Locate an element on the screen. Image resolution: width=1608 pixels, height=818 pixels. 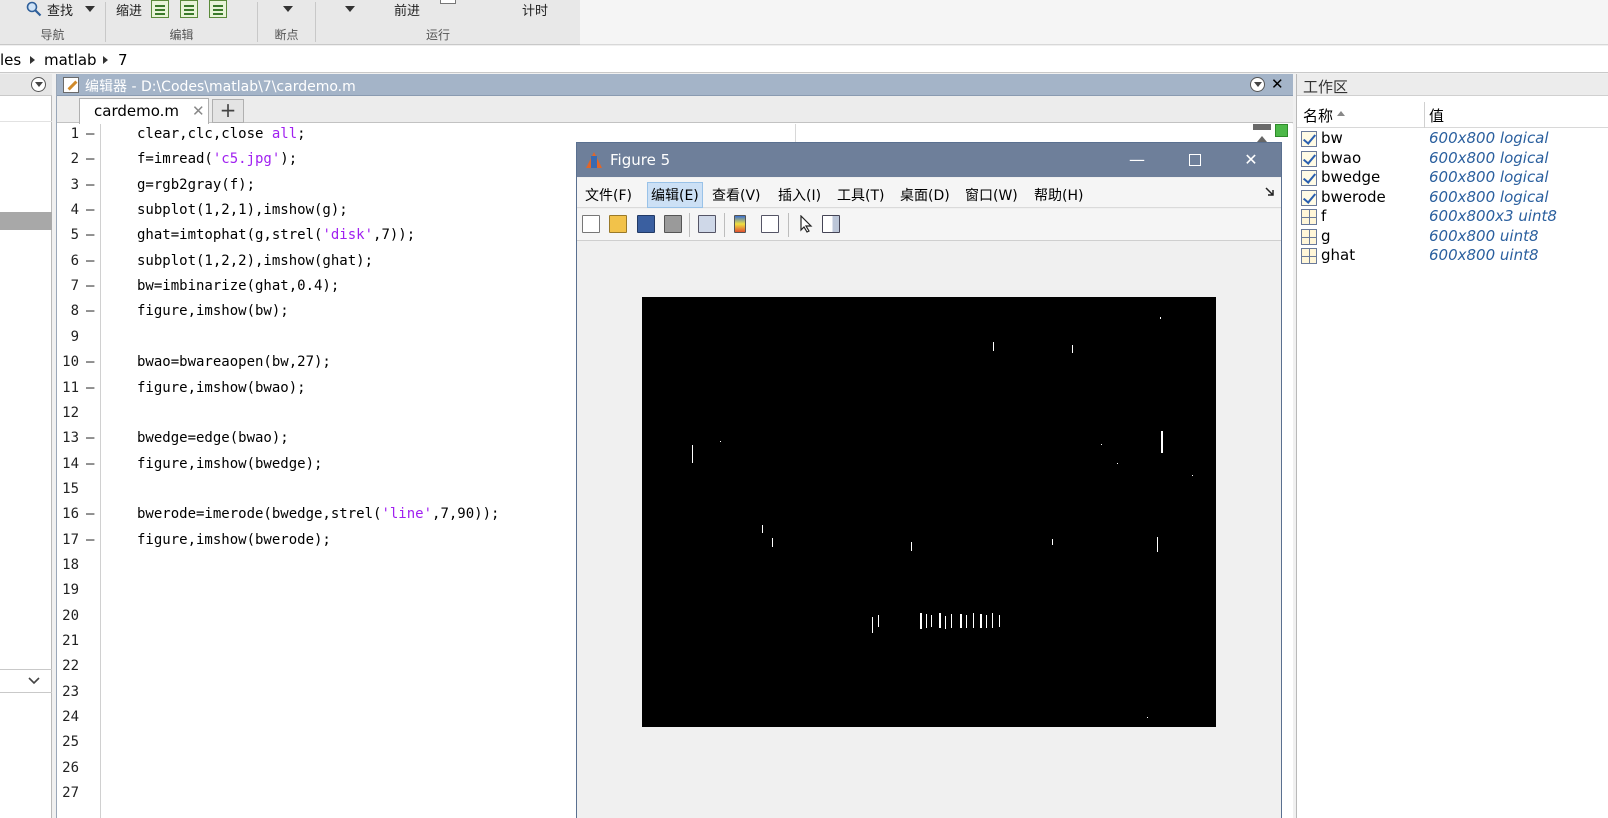
tab-close-icon: ✕ is located at coordinates (198, 111).